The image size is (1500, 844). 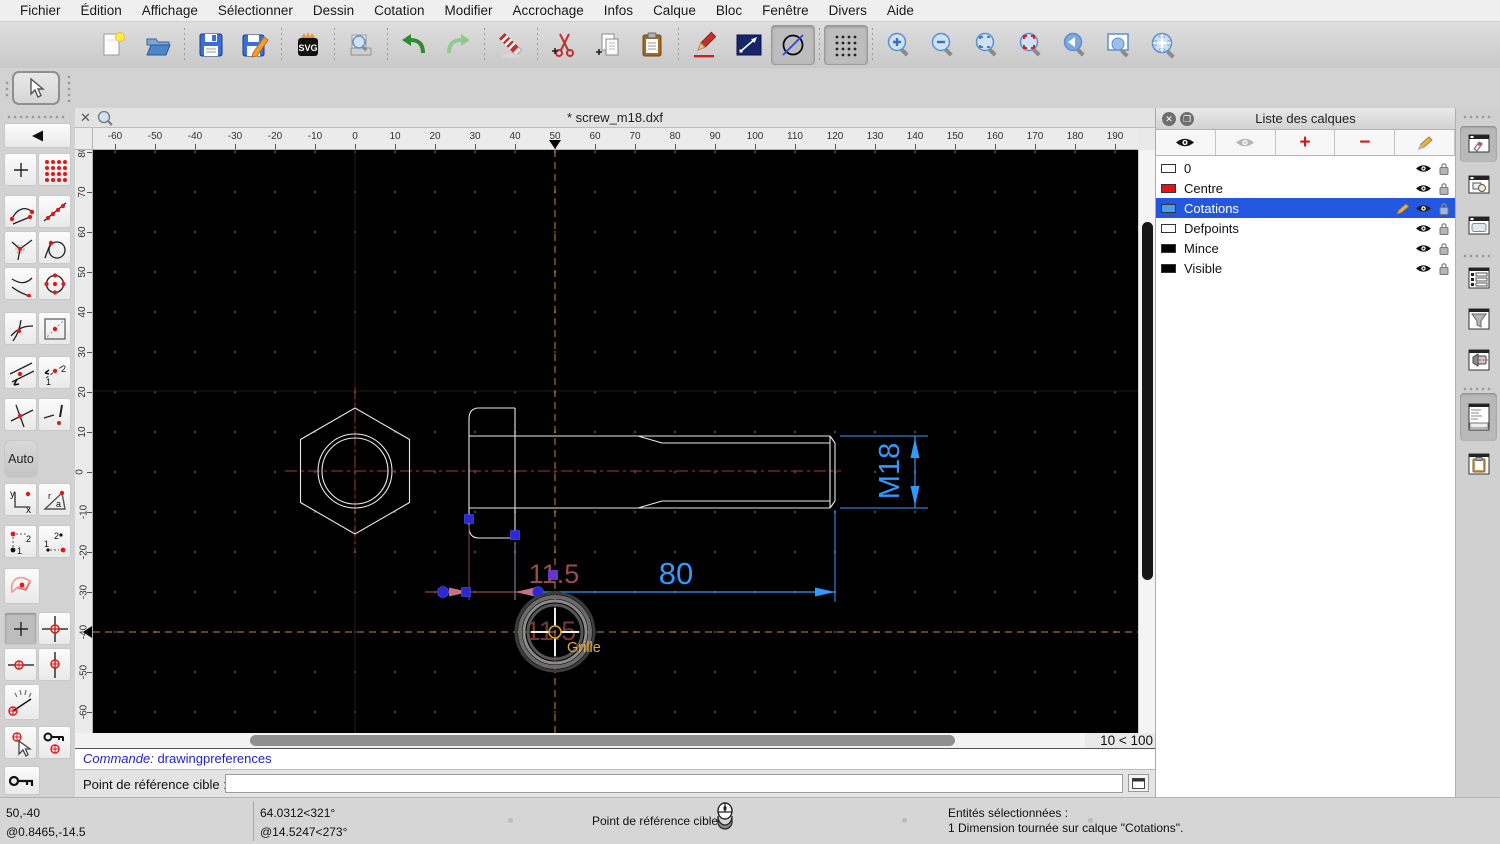 What do you see at coordinates (255, 45) in the screenshot?
I see `save-as-button` at bounding box center [255, 45].